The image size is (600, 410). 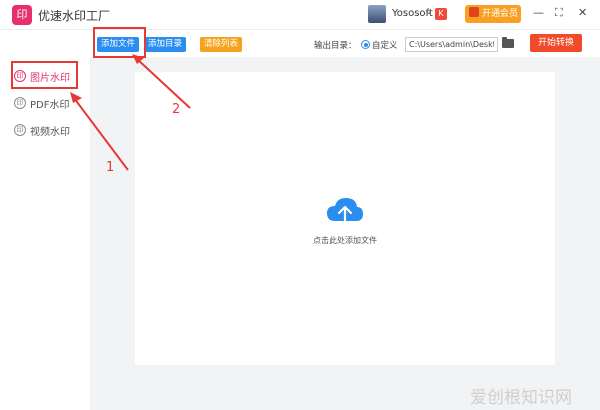 I want to click on vip-button: 开通会员, so click(x=493, y=14).